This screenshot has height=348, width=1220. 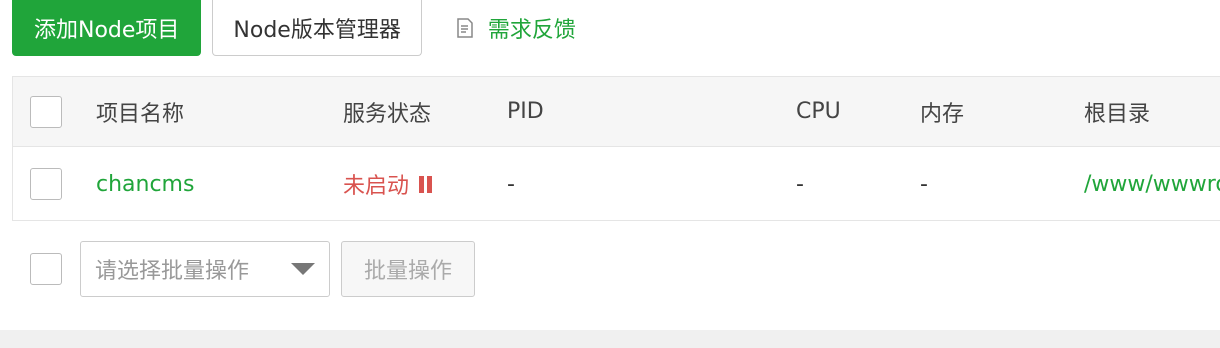 I want to click on batch-operation-select: 请选择批量操作, so click(x=205, y=269).